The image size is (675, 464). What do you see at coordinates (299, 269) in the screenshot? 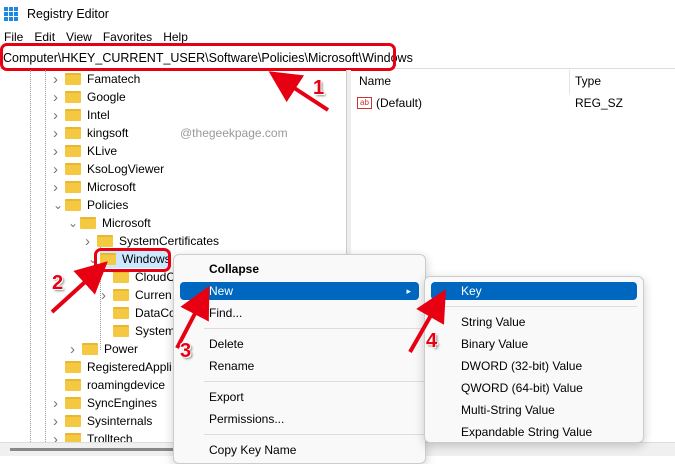
I see `menu-item-collapse: Collapse` at bounding box center [299, 269].